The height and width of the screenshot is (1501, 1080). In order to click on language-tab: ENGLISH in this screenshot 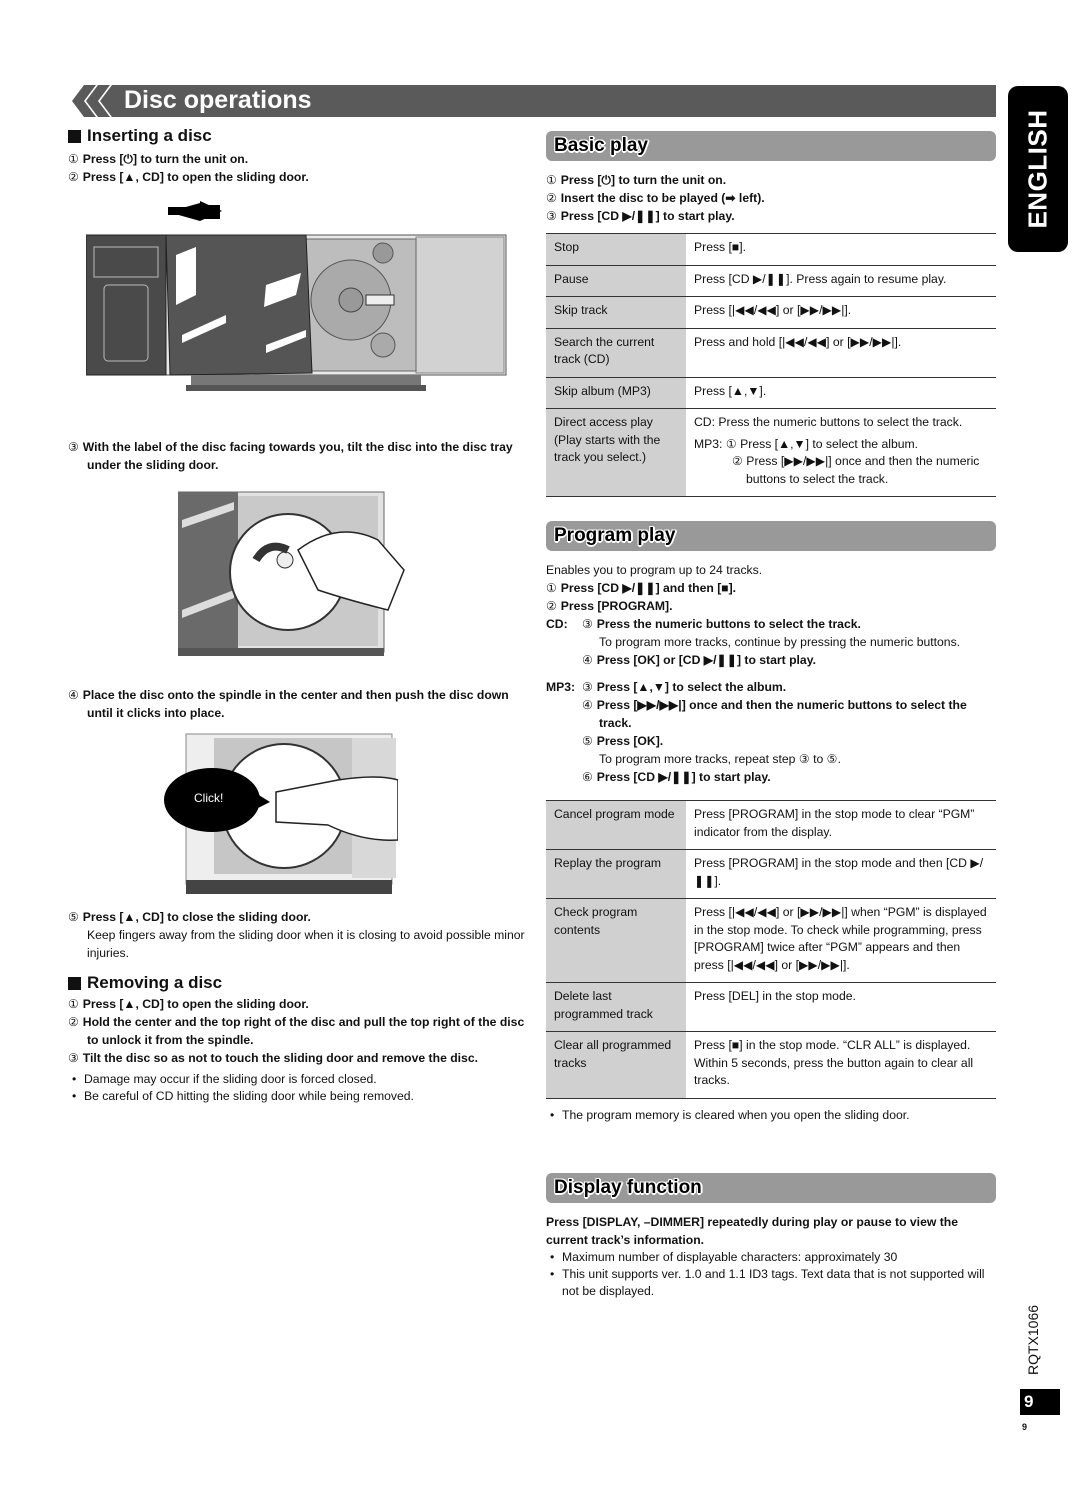, I will do `click(1038, 169)`.